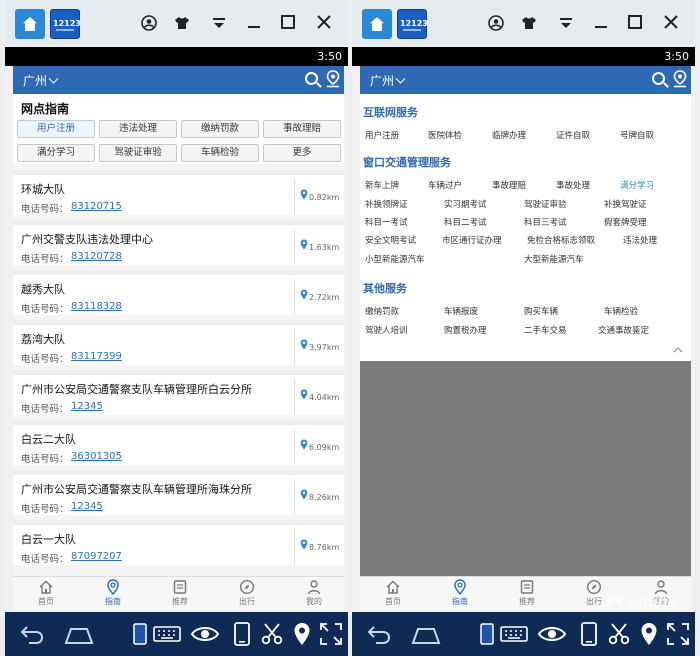  Describe the element at coordinates (461, 311) in the screenshot. I see `service-item: 车辆报废` at that location.